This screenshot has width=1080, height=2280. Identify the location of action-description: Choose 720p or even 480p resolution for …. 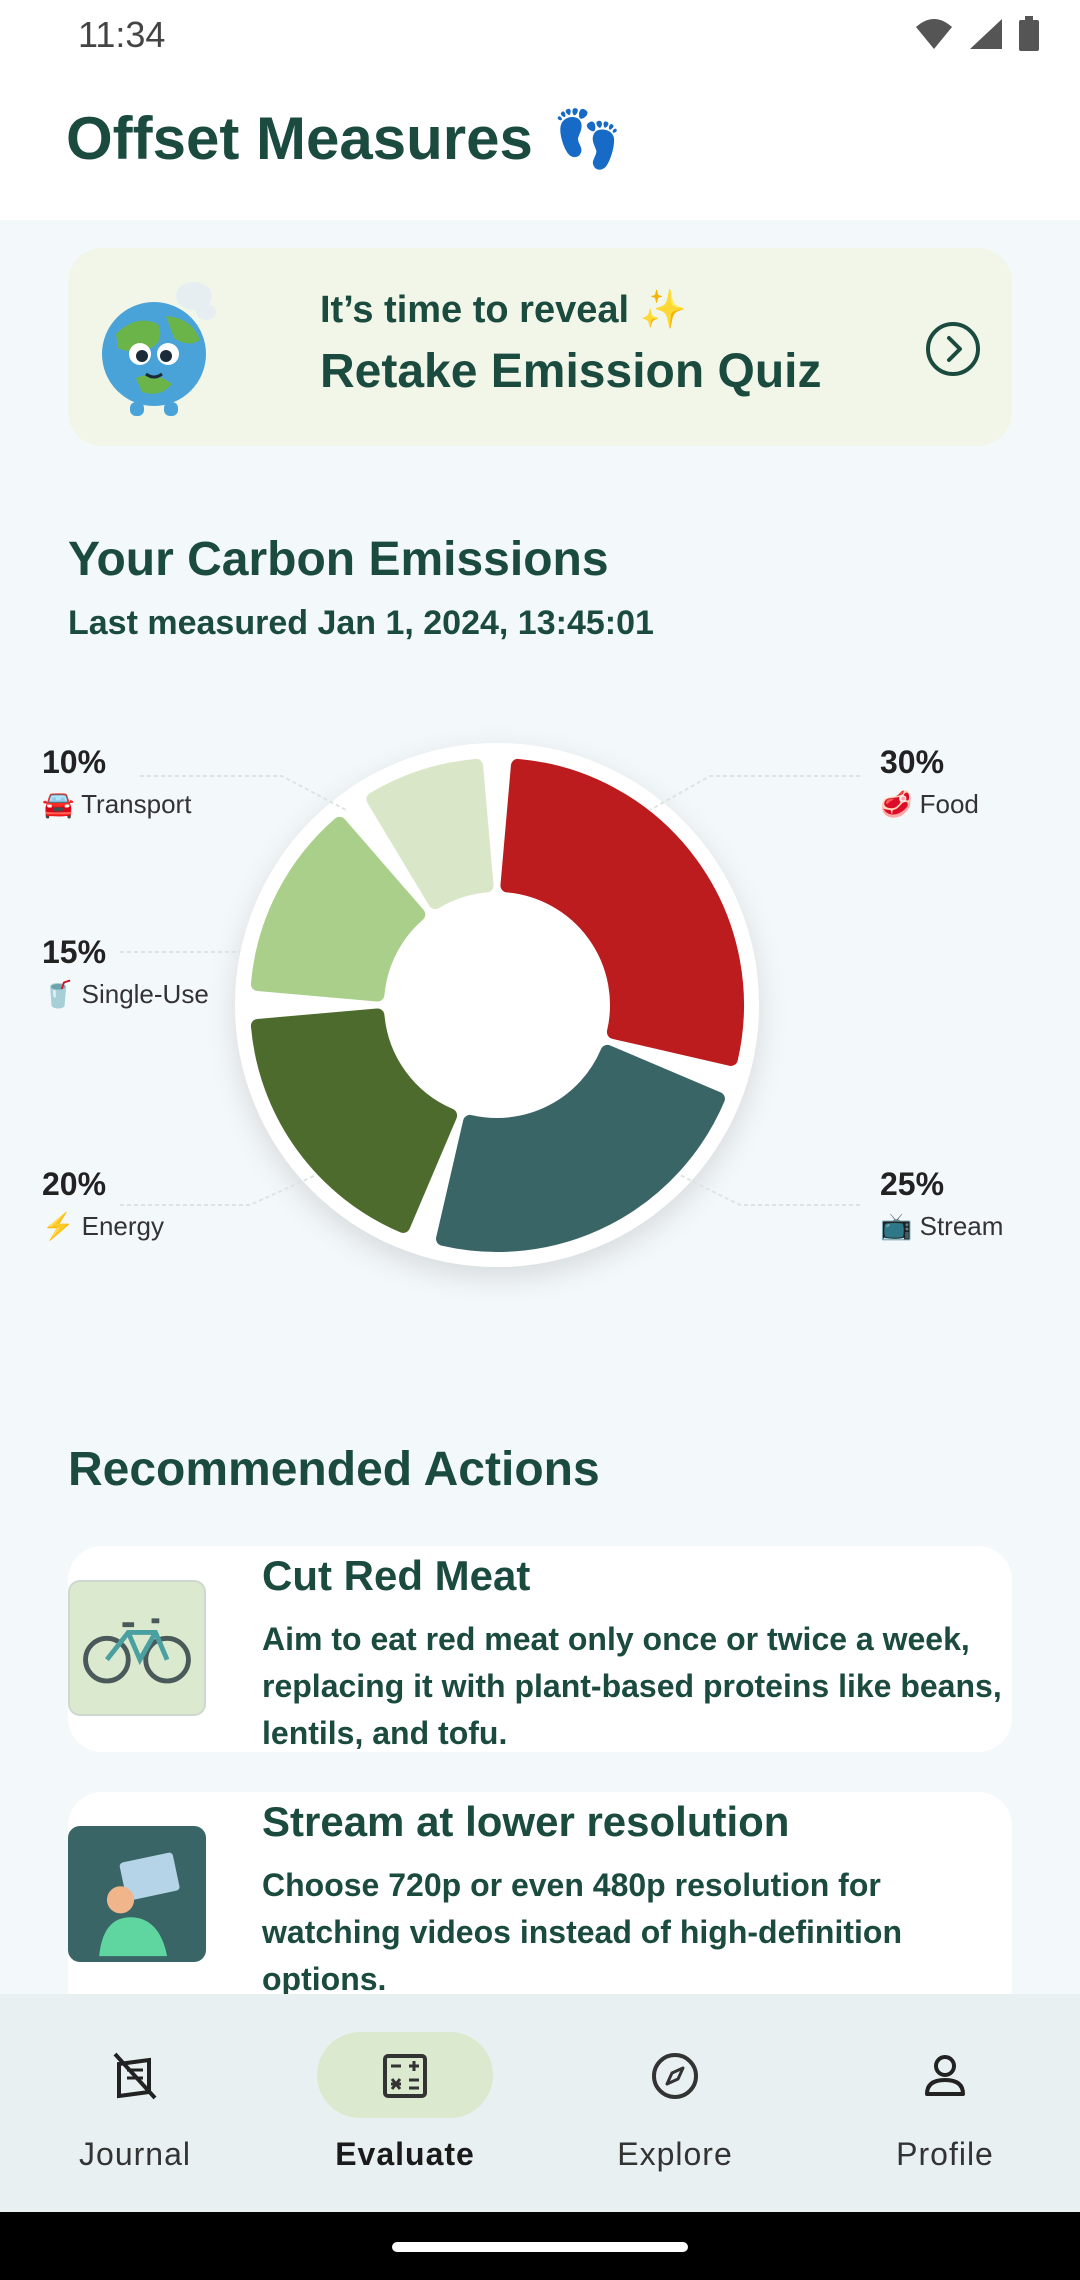
(582, 1932).